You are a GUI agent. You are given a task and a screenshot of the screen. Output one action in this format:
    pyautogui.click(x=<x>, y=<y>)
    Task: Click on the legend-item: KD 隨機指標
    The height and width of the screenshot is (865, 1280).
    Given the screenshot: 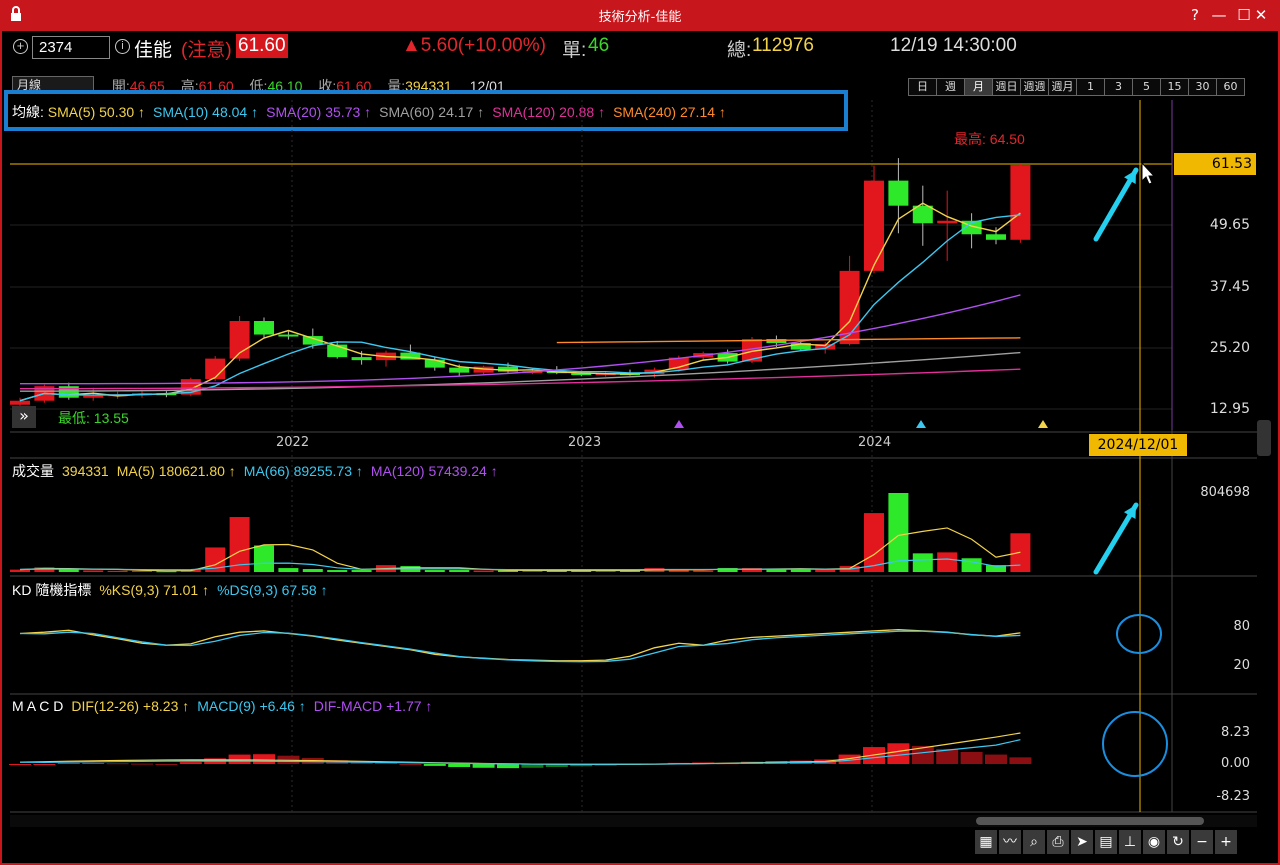 What is the action you would take?
    pyautogui.click(x=52, y=590)
    